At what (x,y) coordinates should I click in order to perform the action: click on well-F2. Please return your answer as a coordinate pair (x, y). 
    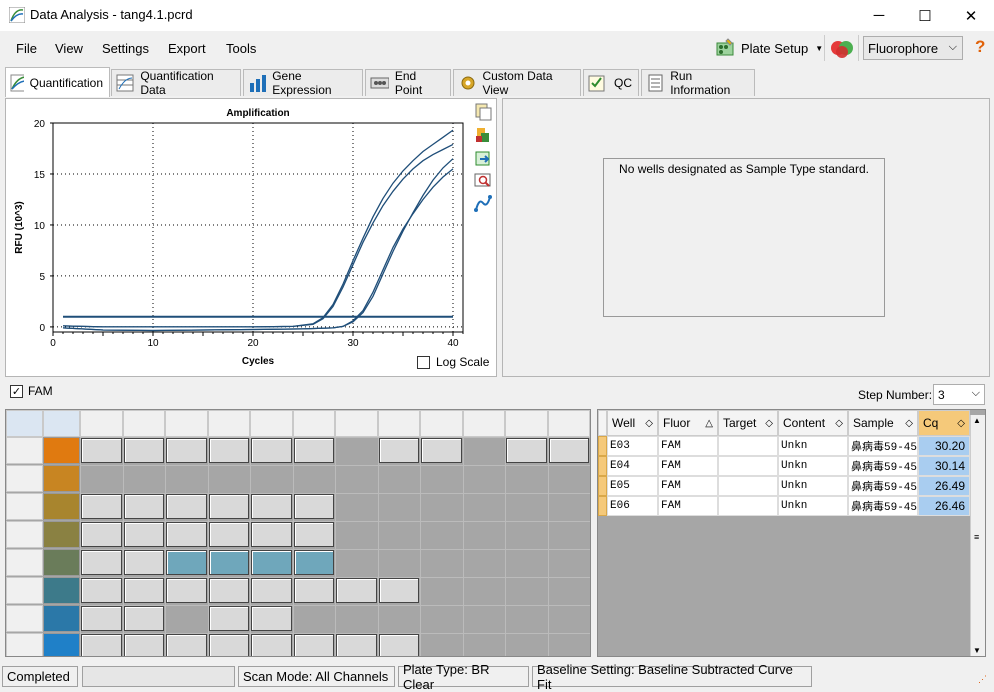
    Looking at the image, I should click on (143, 590).